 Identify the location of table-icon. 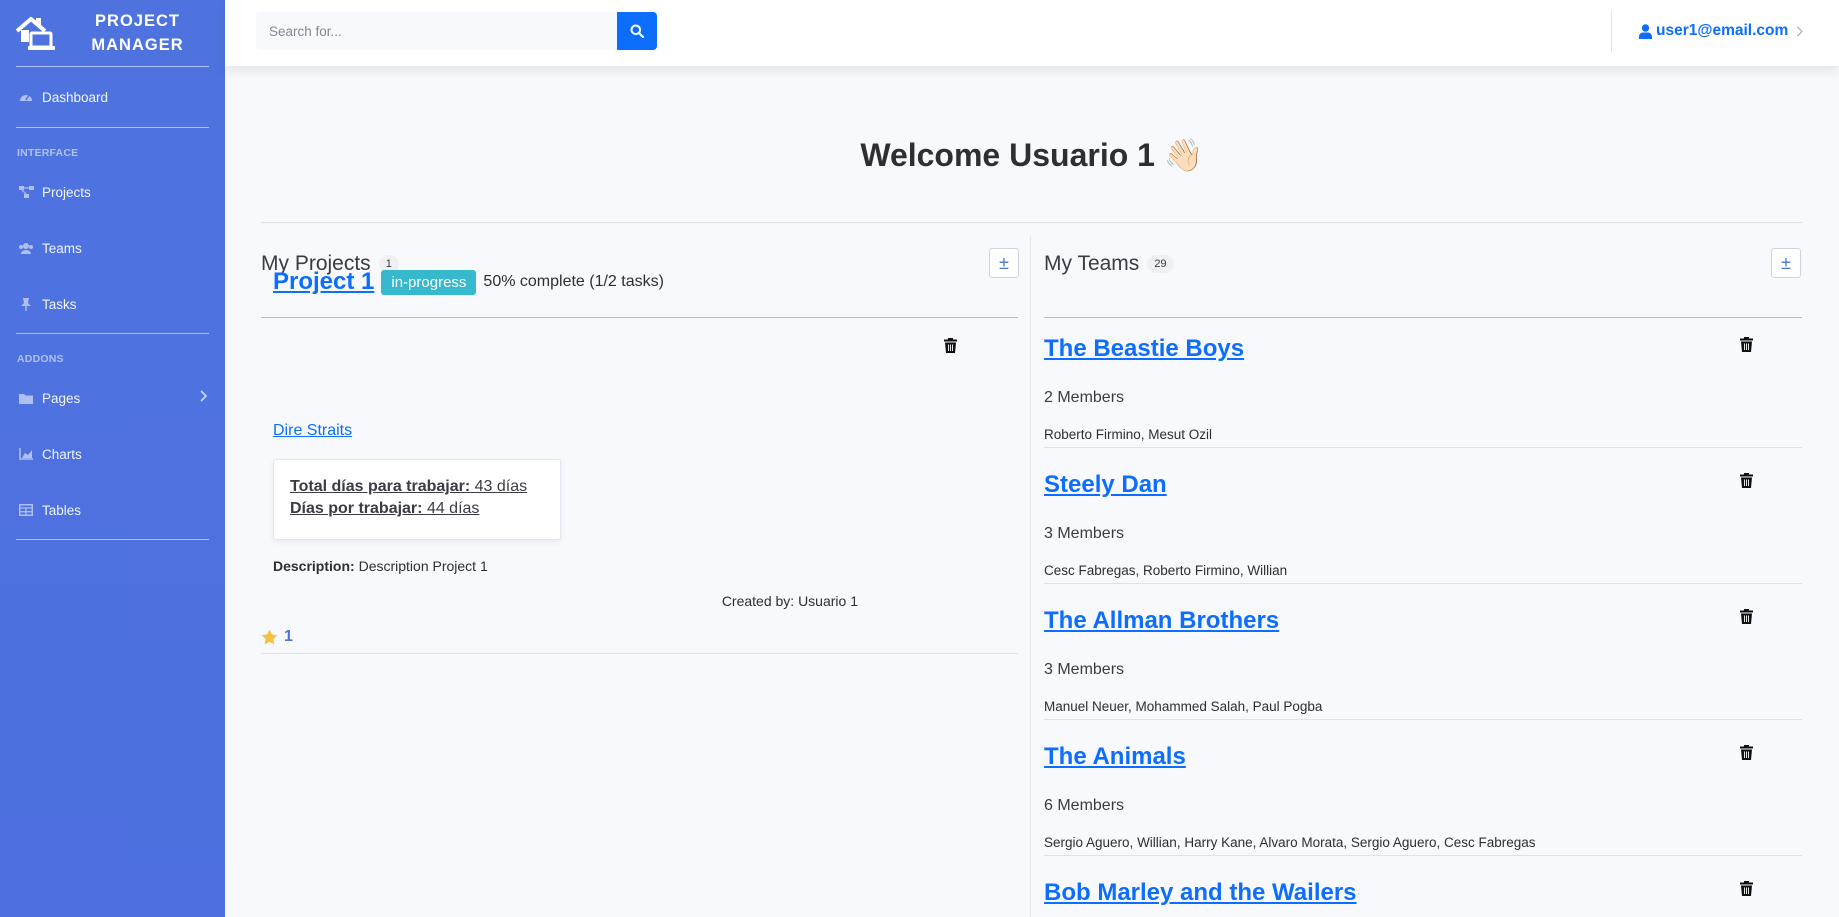
(26, 510).